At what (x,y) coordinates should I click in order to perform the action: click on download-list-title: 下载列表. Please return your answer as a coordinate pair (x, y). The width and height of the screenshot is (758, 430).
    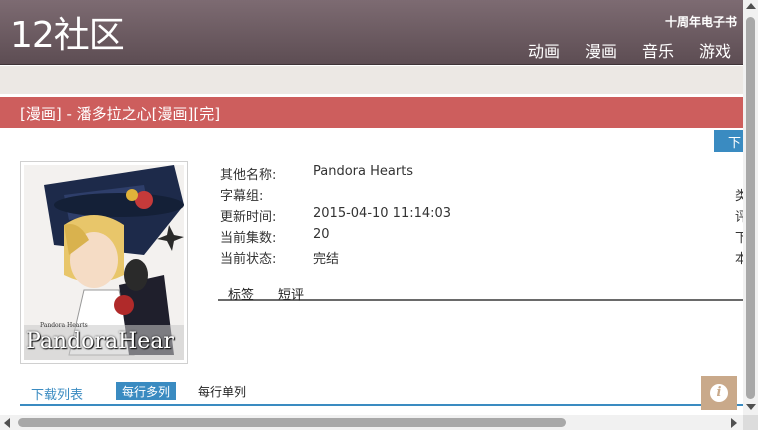
    Looking at the image, I should click on (57, 393).